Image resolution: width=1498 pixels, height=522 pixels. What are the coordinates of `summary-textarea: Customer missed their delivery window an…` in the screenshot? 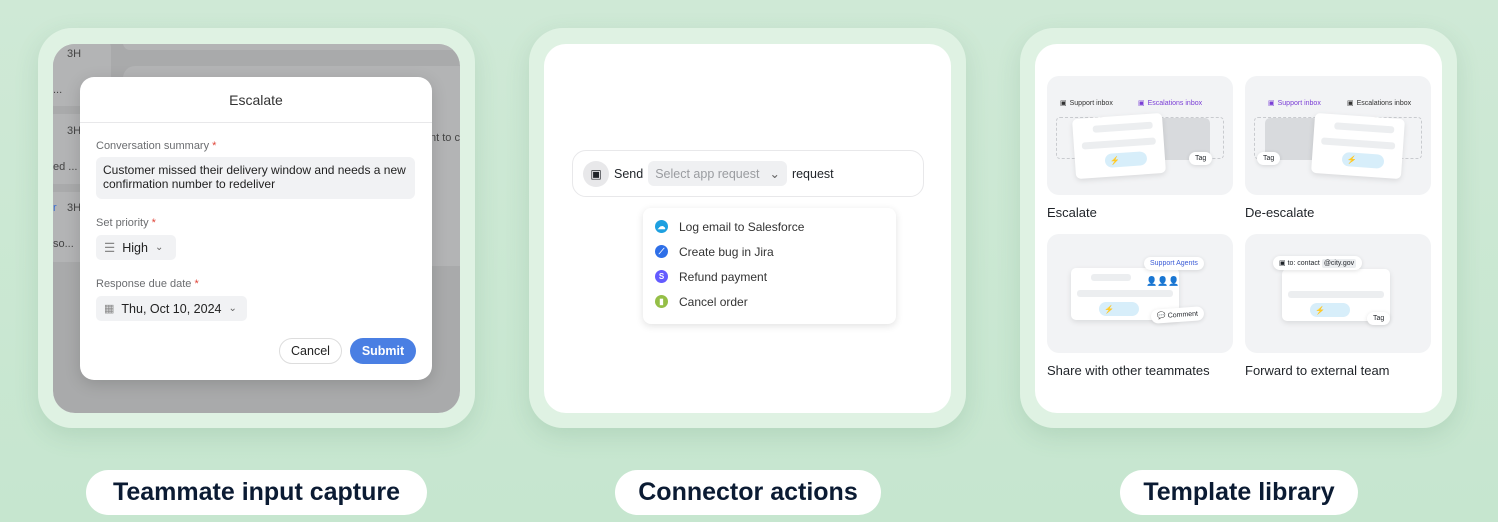 It's located at (255, 178).